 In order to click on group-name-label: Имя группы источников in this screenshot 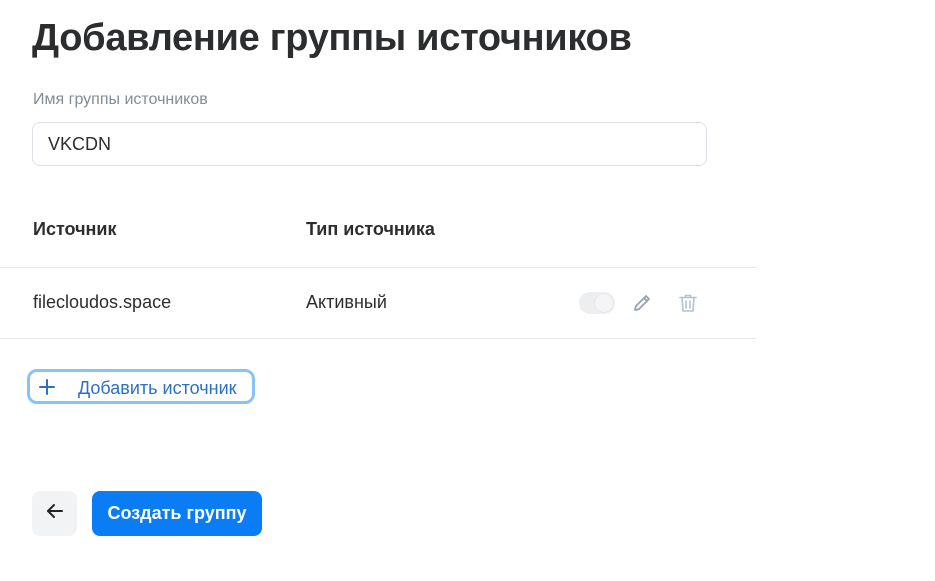, I will do `click(120, 99)`.